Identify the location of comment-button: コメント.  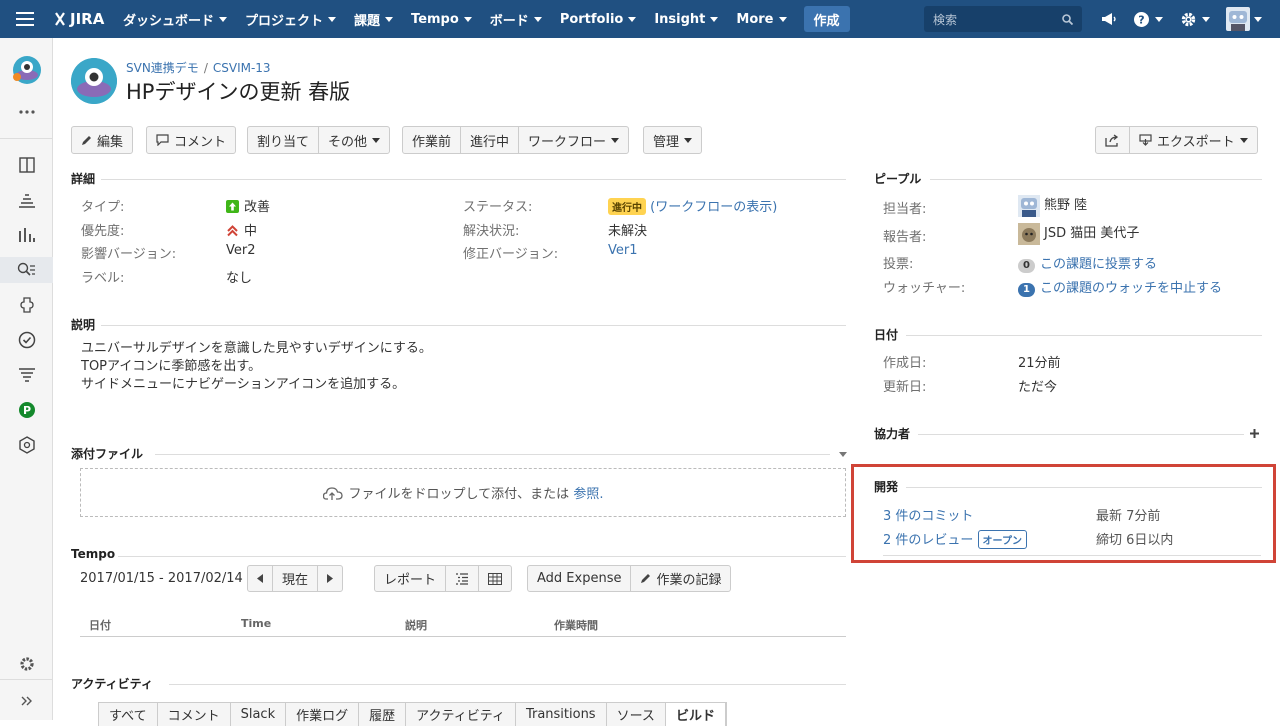
(191, 140).